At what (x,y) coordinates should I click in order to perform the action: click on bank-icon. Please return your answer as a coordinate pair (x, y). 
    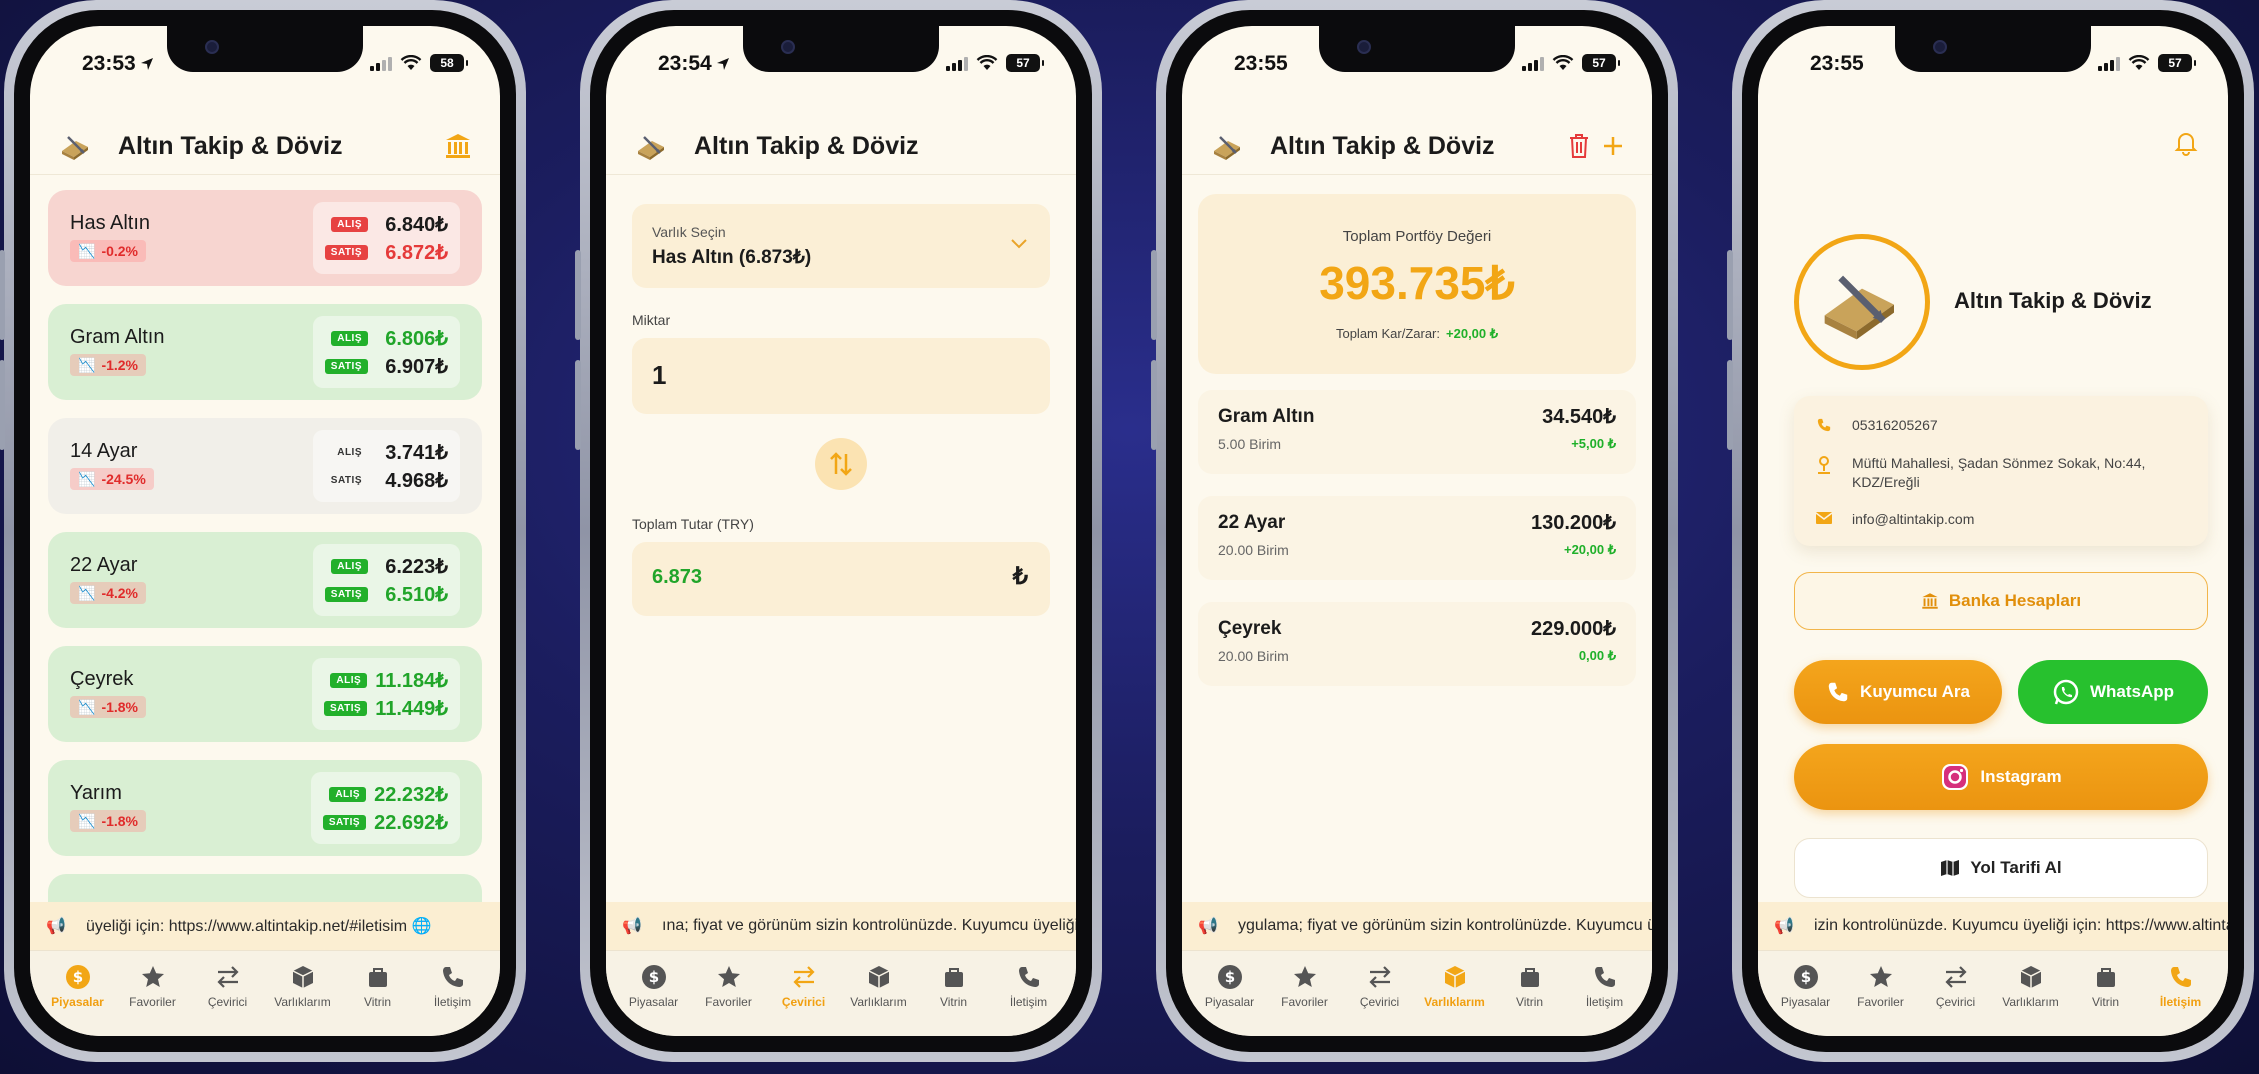
    Looking at the image, I should click on (458, 146).